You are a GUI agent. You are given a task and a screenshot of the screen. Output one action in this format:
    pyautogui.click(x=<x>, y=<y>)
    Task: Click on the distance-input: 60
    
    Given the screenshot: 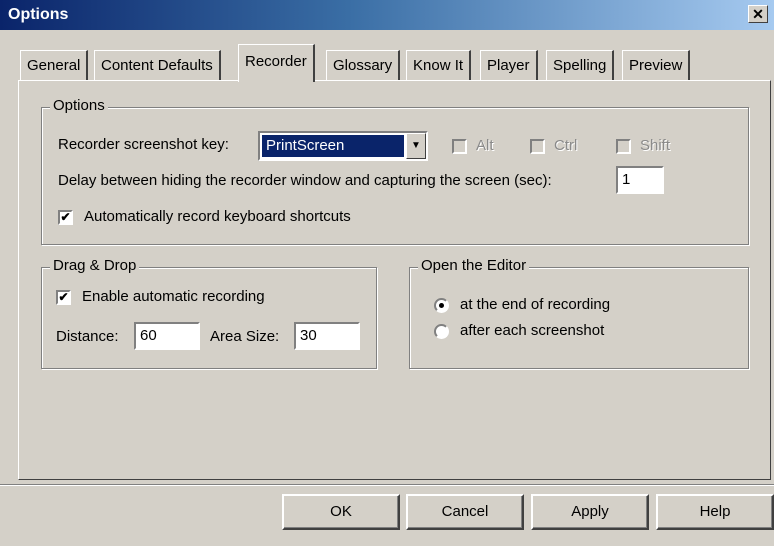 What is the action you would take?
    pyautogui.click(x=167, y=336)
    